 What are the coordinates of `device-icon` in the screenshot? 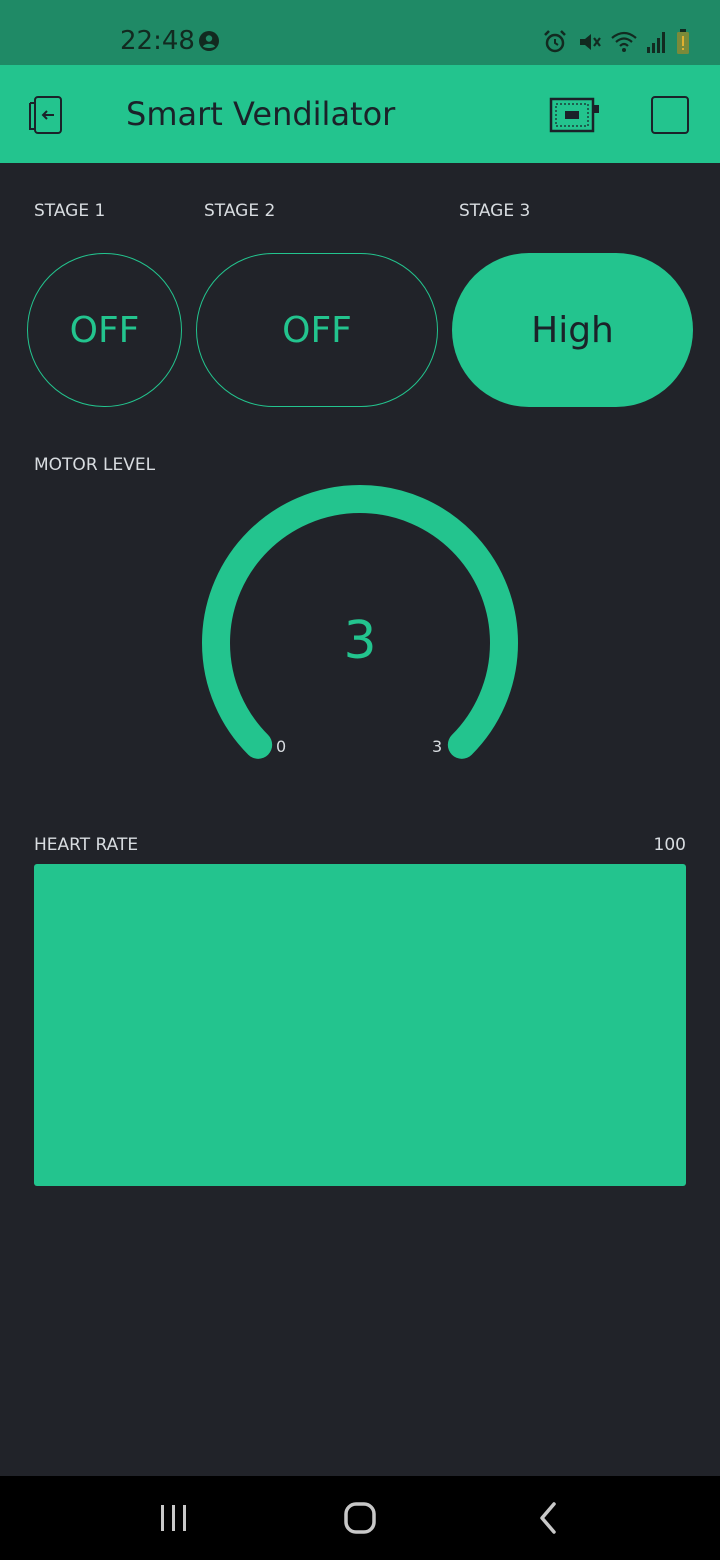 It's located at (574, 115).